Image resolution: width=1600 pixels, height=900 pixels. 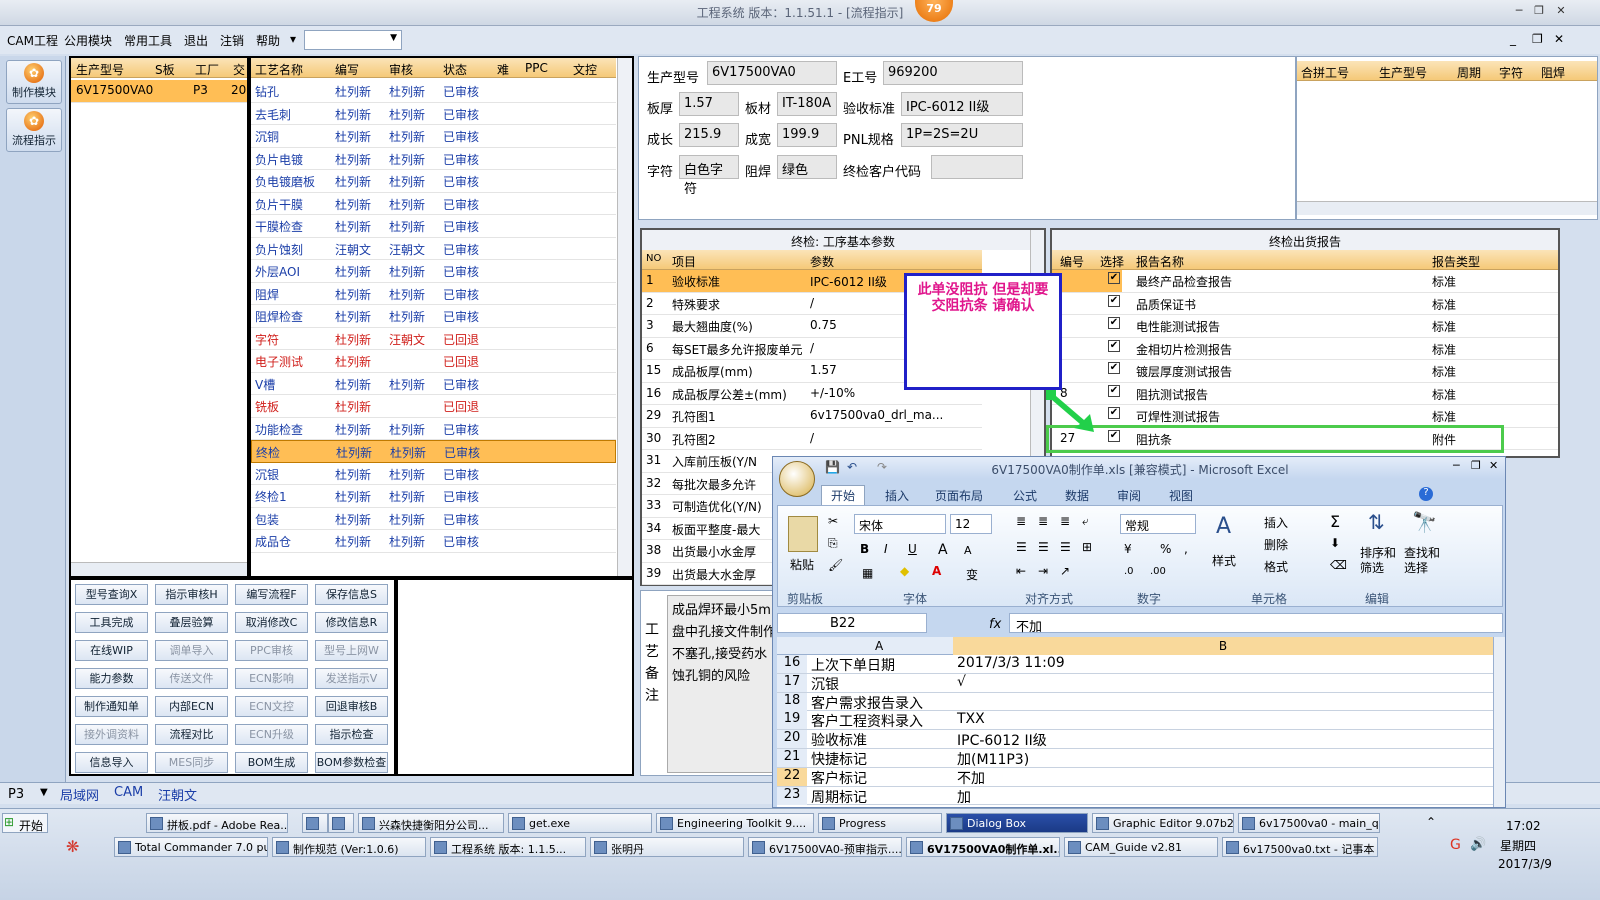 What do you see at coordinates (972, 574) in the screenshot?
I see `phonetic-icon: 变` at bounding box center [972, 574].